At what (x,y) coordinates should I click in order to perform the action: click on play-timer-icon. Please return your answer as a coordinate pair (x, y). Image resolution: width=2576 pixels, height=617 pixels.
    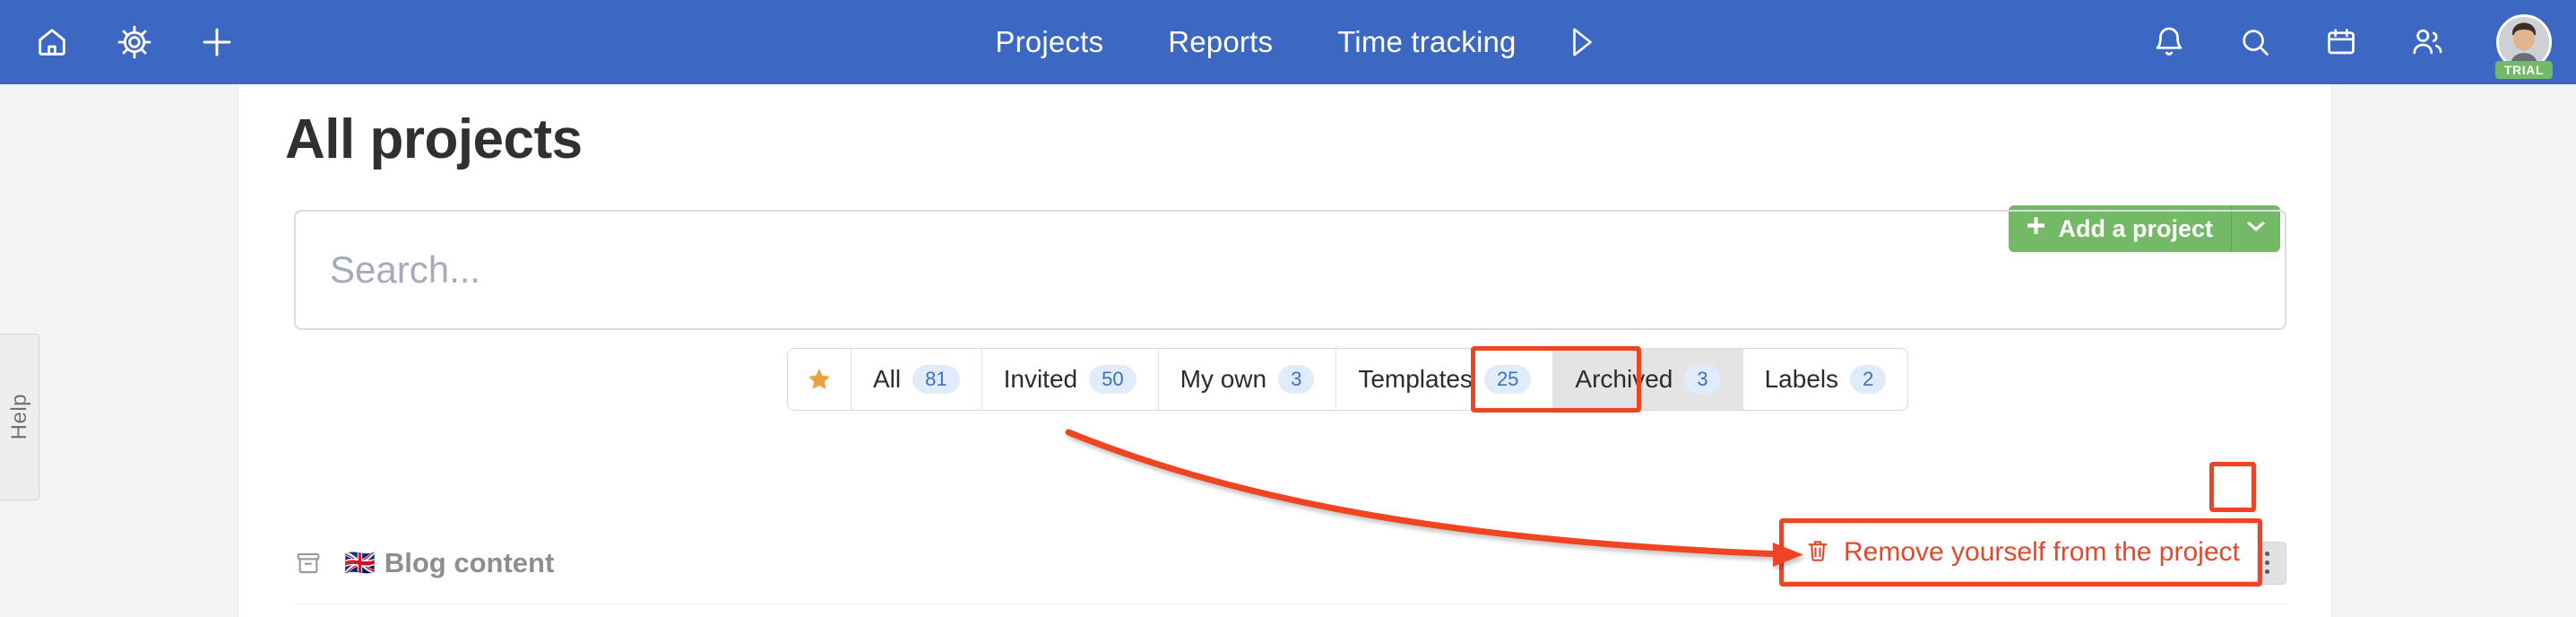
    Looking at the image, I should click on (1581, 42).